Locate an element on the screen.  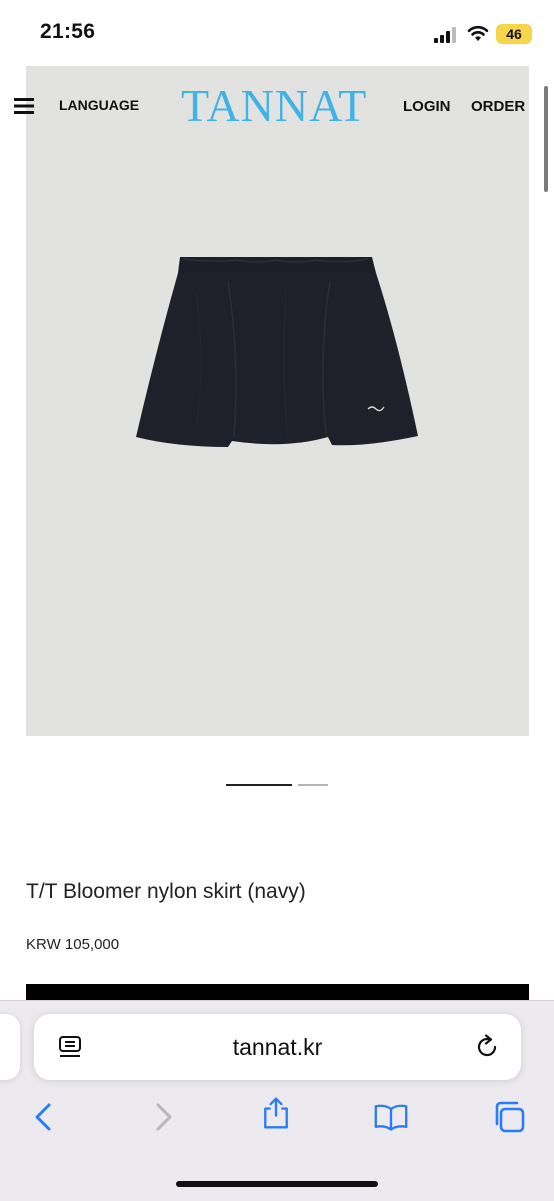
signal-icon is located at coordinates (445, 35).